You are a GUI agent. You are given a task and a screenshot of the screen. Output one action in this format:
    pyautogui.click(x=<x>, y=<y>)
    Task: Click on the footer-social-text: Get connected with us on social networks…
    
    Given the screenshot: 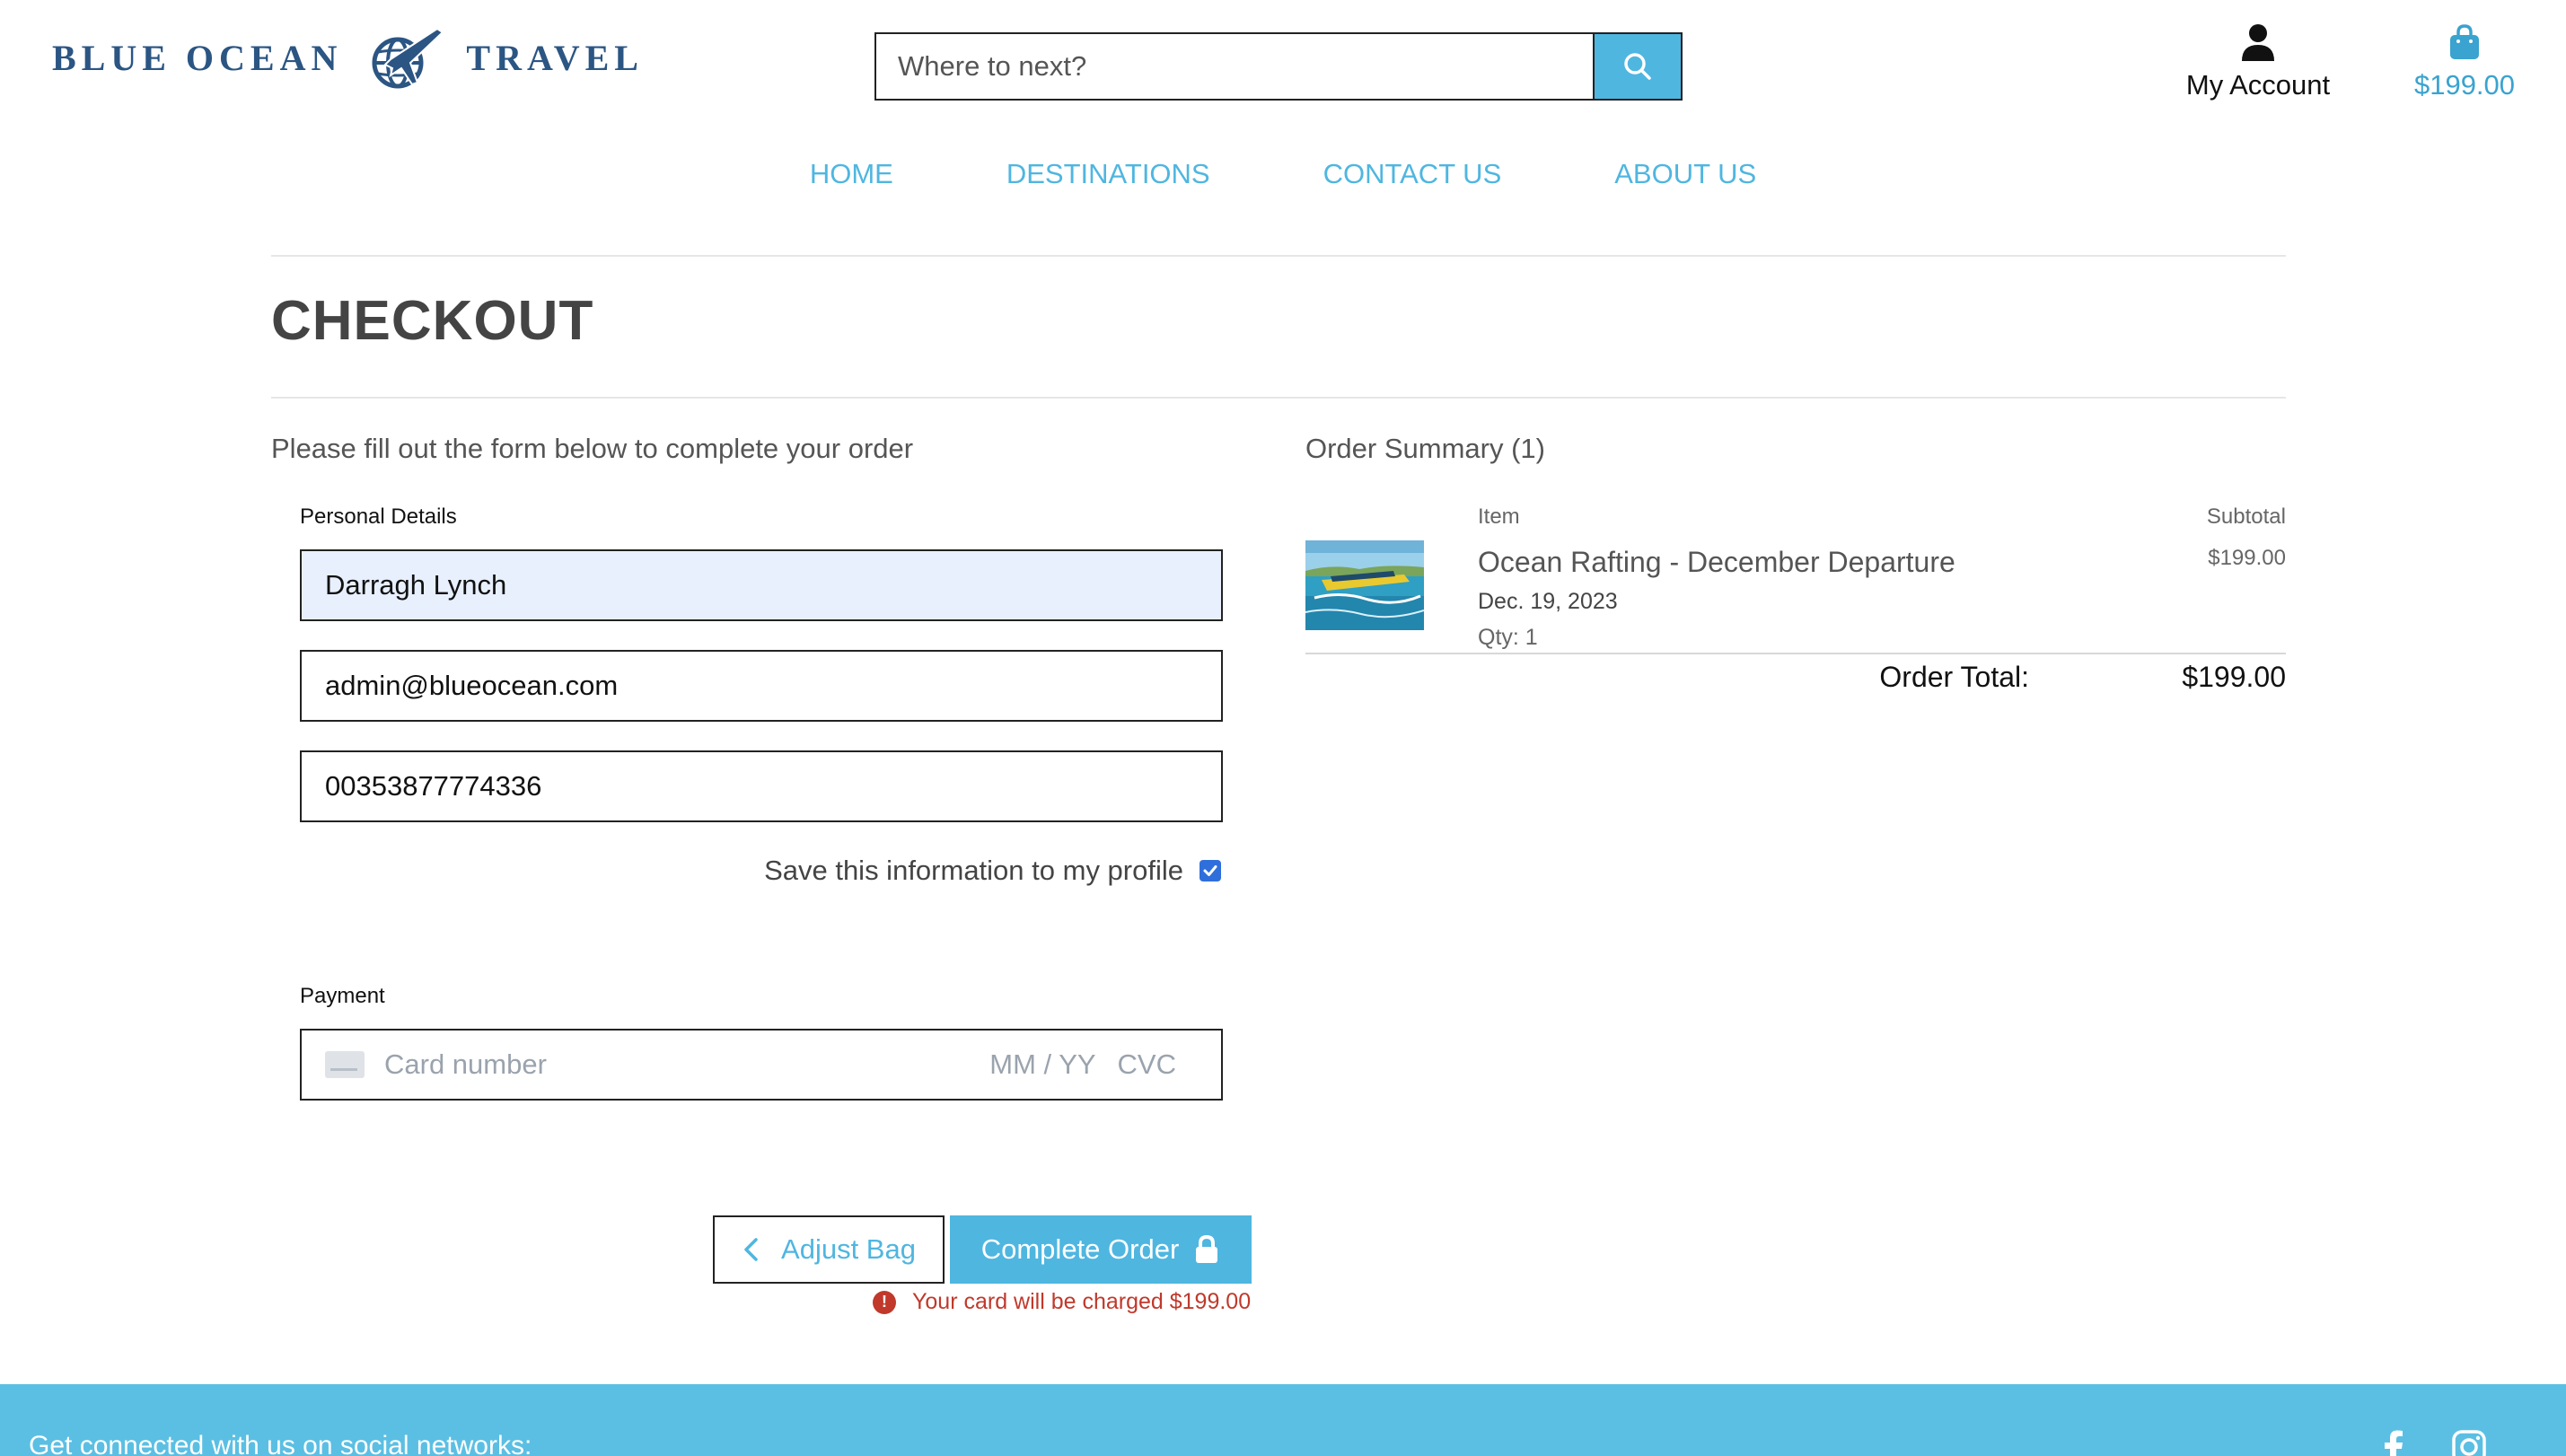 What is the action you would take?
    pyautogui.click(x=280, y=1443)
    